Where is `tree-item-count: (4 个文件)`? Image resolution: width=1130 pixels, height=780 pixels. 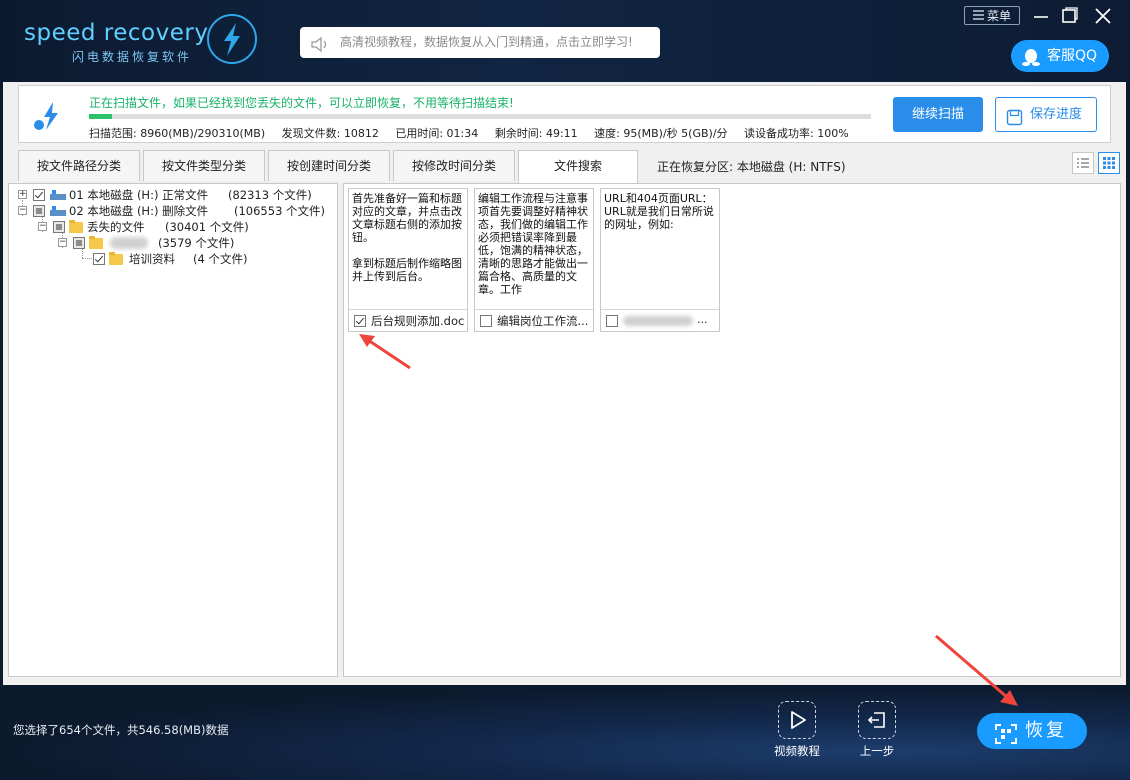 tree-item-count: (4 个文件) is located at coordinates (220, 259).